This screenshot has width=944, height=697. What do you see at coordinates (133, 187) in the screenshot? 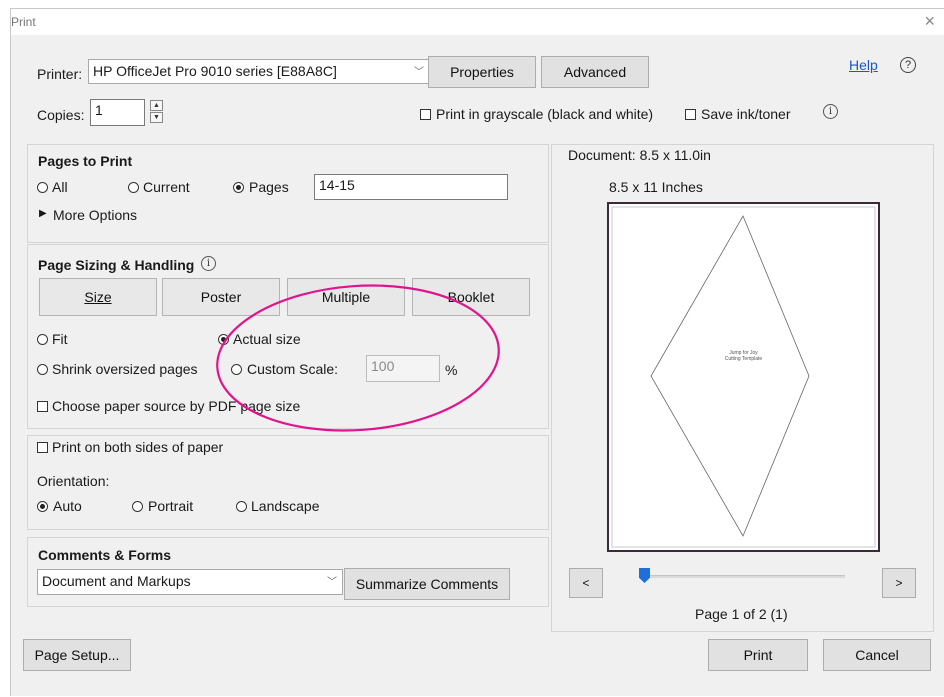
I see `radio-current` at bounding box center [133, 187].